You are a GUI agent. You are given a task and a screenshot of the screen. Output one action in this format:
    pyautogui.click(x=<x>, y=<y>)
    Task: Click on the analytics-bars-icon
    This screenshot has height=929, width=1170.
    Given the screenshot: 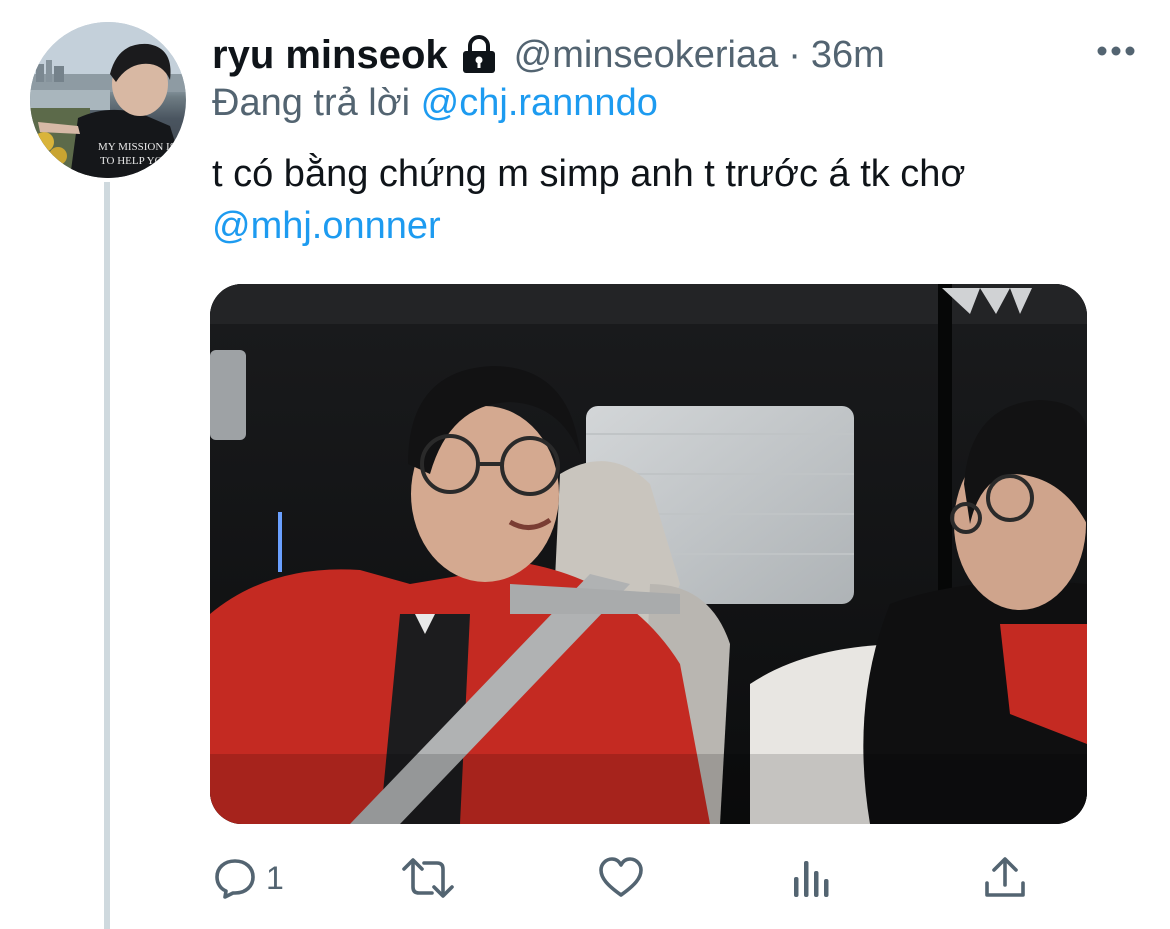 What is the action you would take?
    pyautogui.click(x=812, y=878)
    